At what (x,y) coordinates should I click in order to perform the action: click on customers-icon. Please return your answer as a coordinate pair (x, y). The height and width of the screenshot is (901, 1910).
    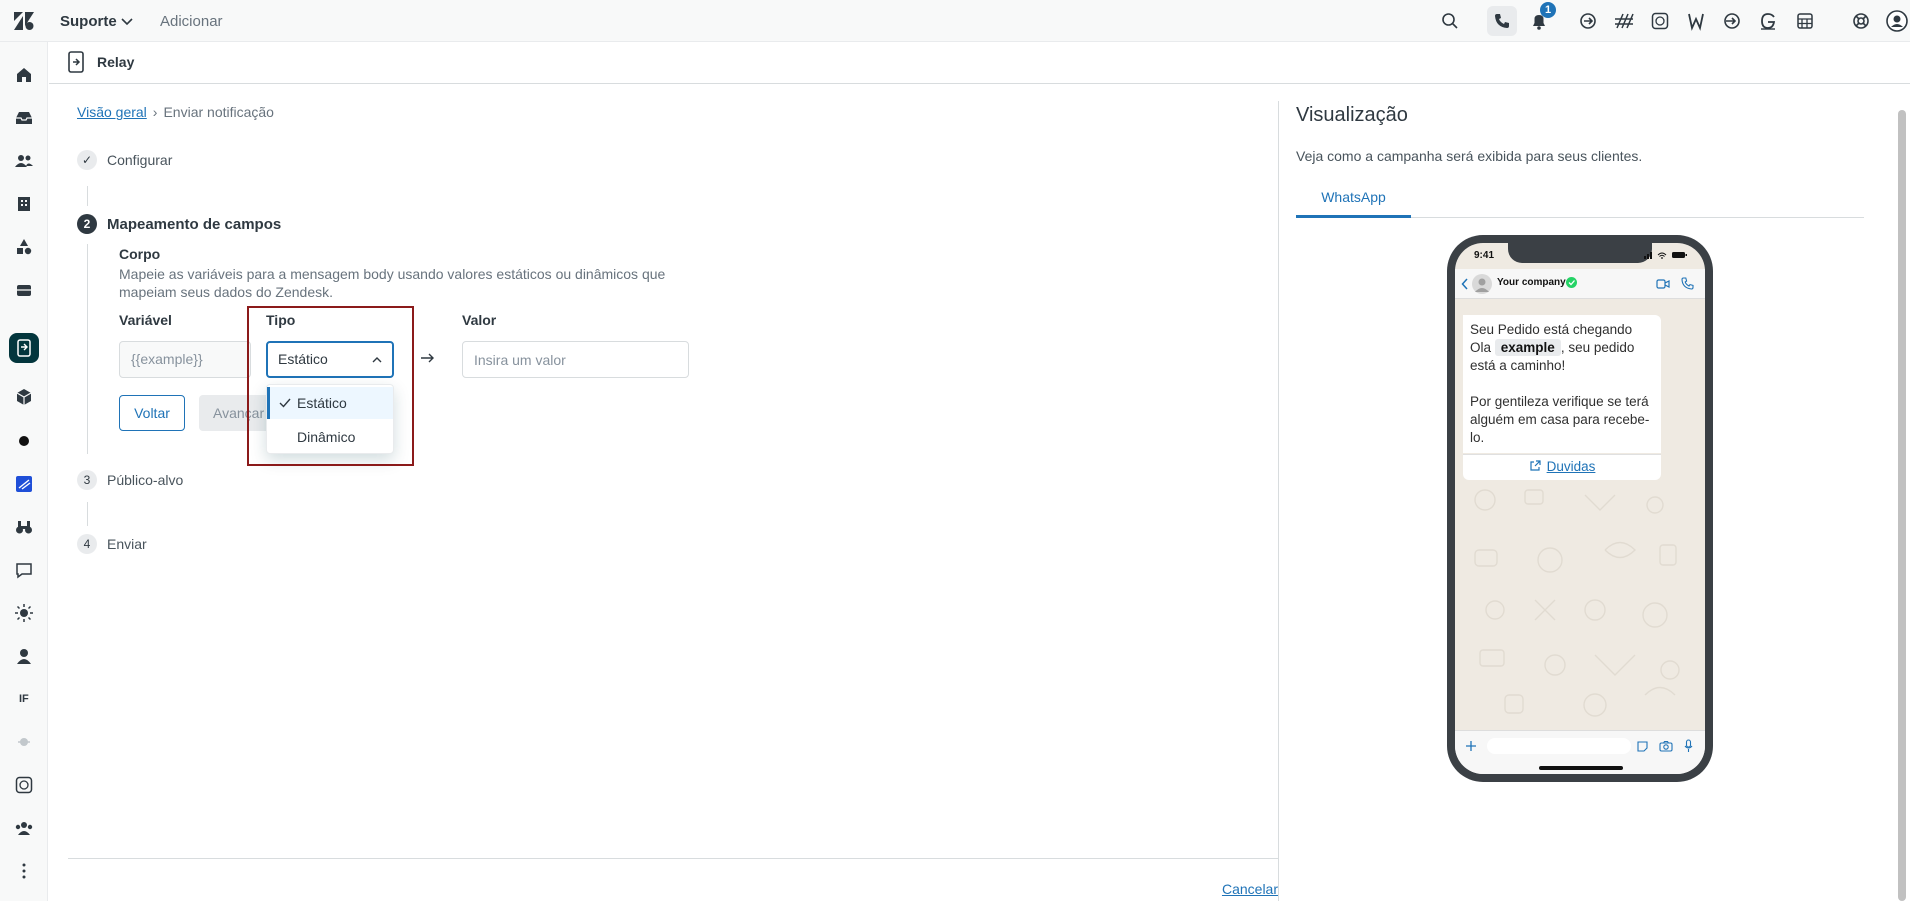
    Looking at the image, I should click on (24, 161).